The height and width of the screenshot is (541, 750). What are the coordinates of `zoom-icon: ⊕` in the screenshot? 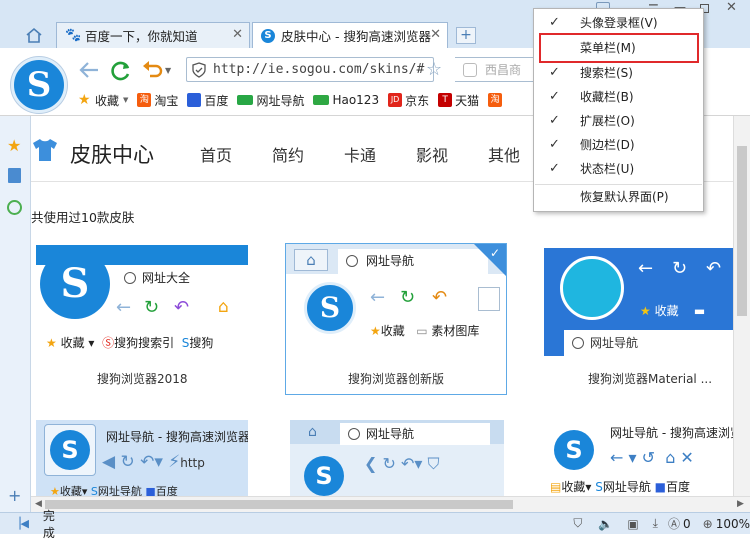 It's located at (708, 524).